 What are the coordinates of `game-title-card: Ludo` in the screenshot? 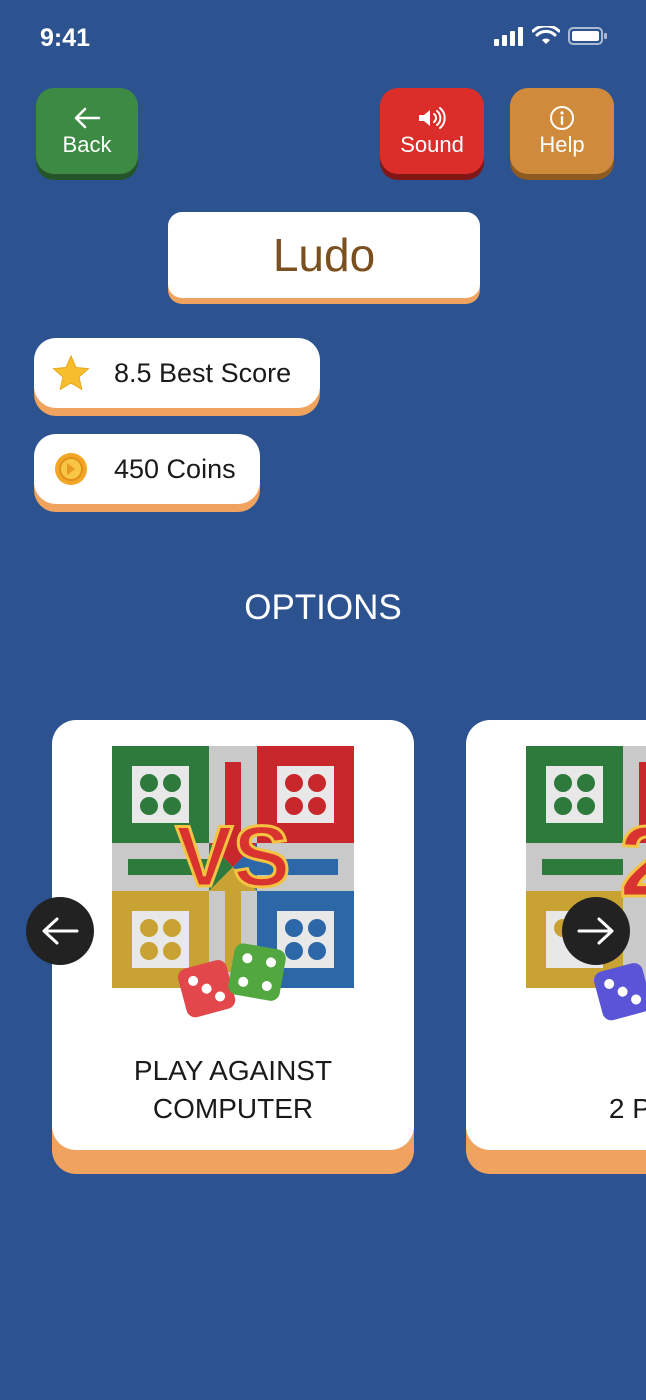 It's located at (324, 255).